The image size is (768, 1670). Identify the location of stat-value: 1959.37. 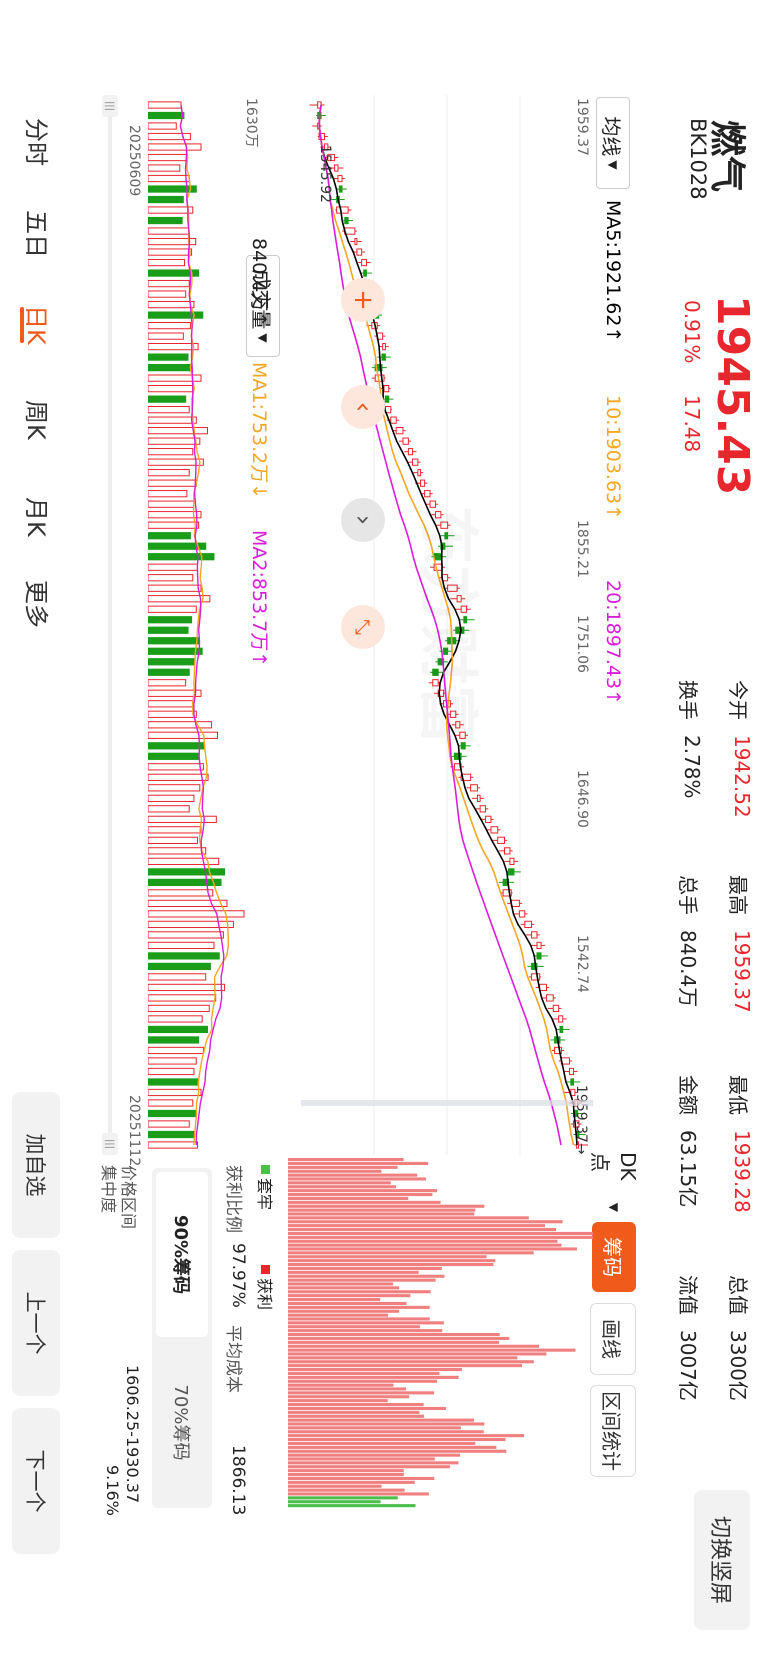
(742, 971).